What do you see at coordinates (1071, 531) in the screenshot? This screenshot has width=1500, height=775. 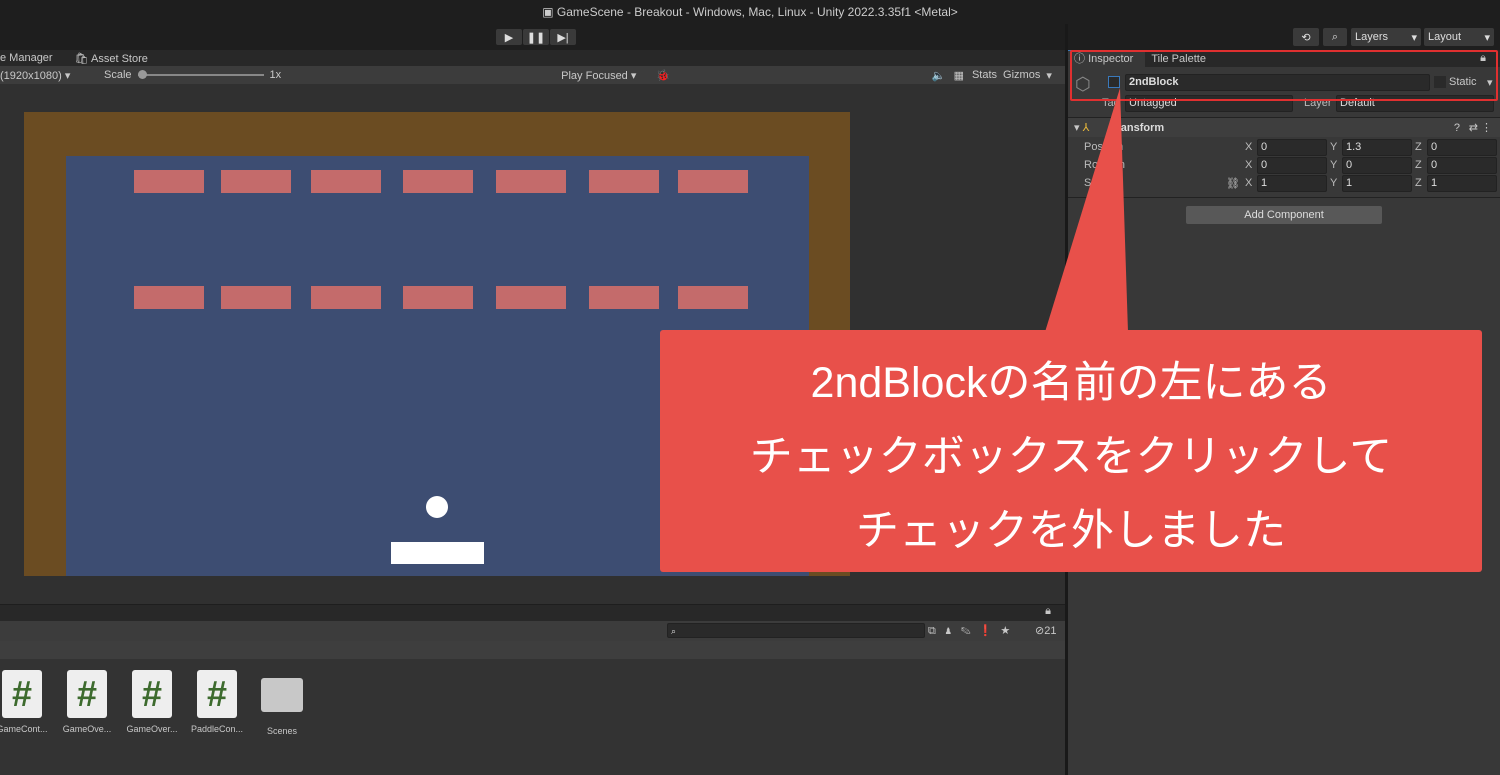 I see `callout-line: チェックを外しました` at bounding box center [1071, 531].